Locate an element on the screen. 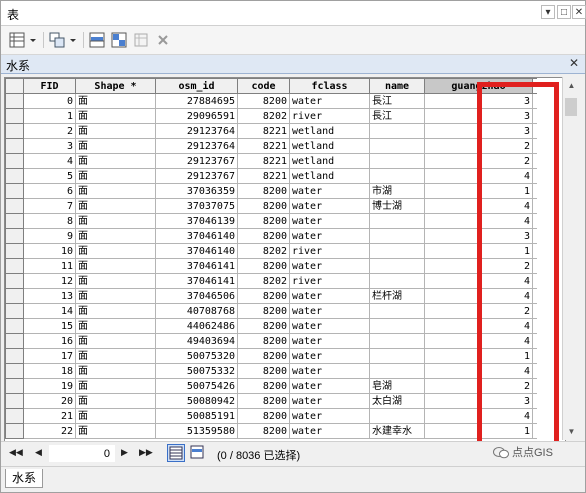 This screenshot has width=586, height=493. cell-fid: 17 is located at coordinates (49, 356).